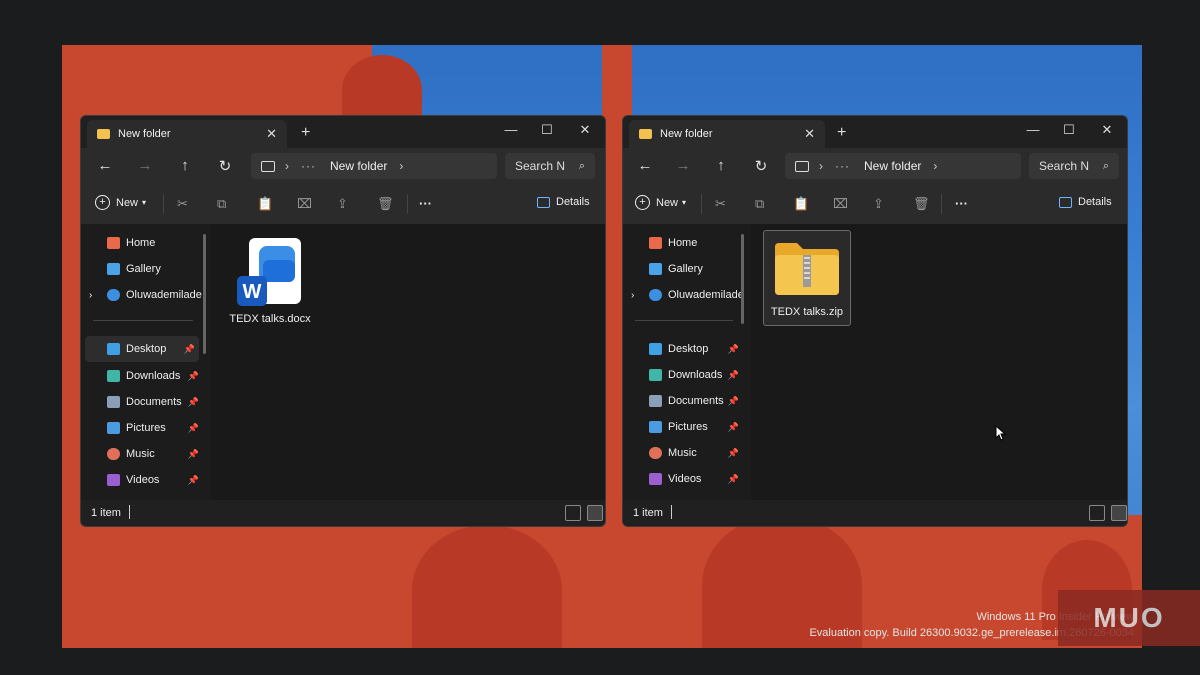  What do you see at coordinates (706, 295) in the screenshot?
I see `sidebar-item-label: Oluwademilade` at bounding box center [706, 295].